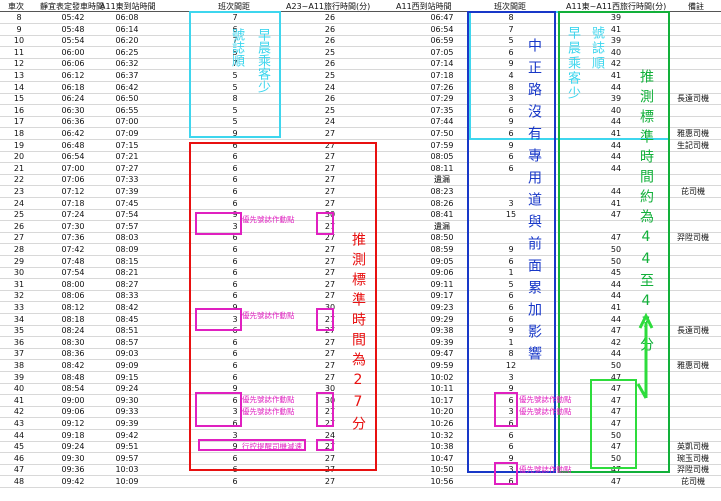 The image size is (721, 501). I want to click on cell-departure: 06:12, so click(73, 75).